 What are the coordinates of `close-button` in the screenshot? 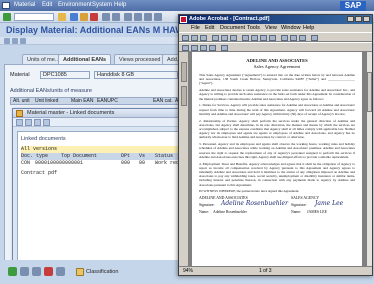 It's located at (366, 19).